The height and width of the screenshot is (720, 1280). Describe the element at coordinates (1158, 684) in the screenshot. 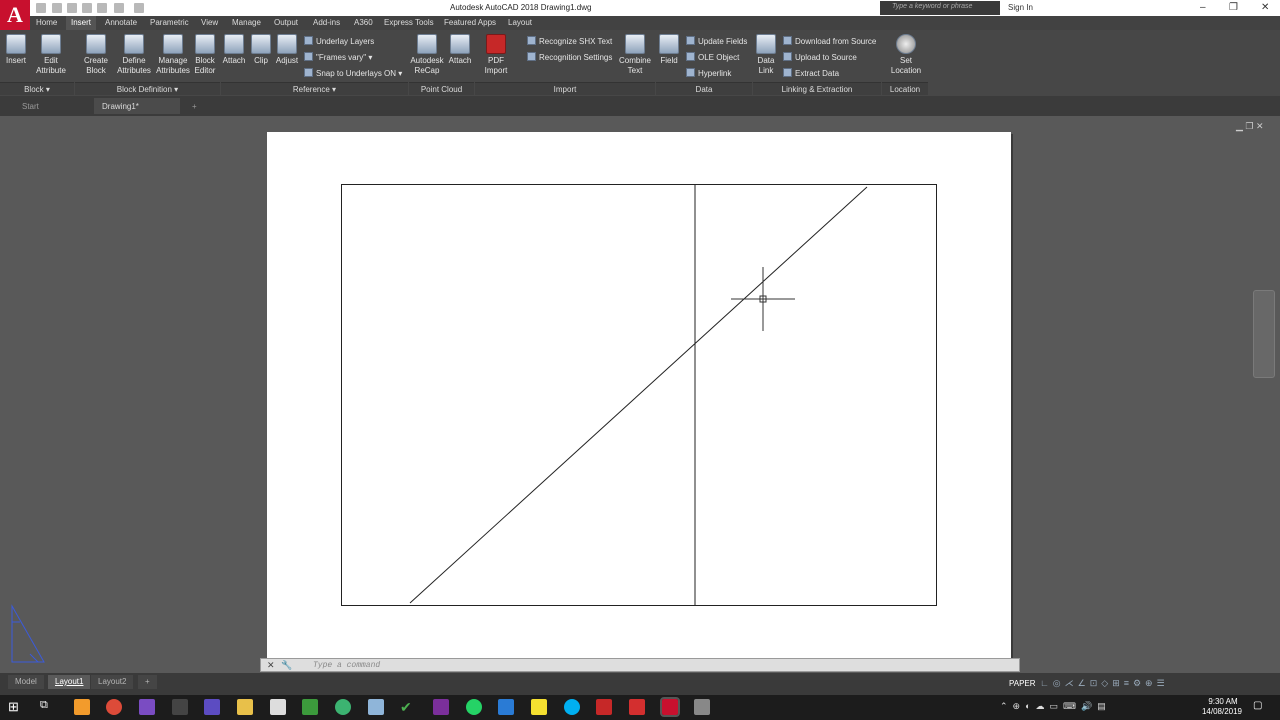

I see `status-bar-toggles: ∟◎⋌∠⊡◇⊞≡⚙⊕☰` at that location.